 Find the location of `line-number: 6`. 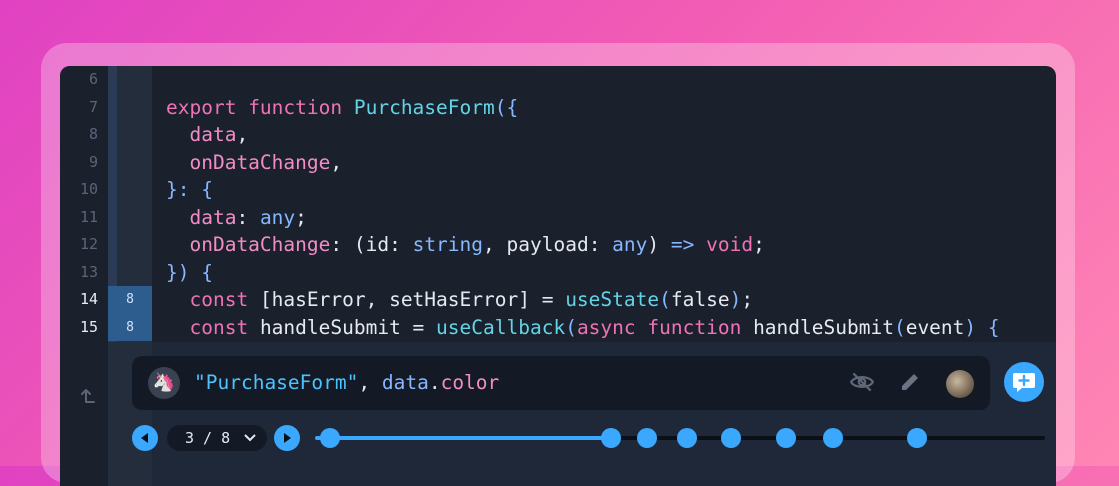

line-number: 6 is located at coordinates (79, 80).